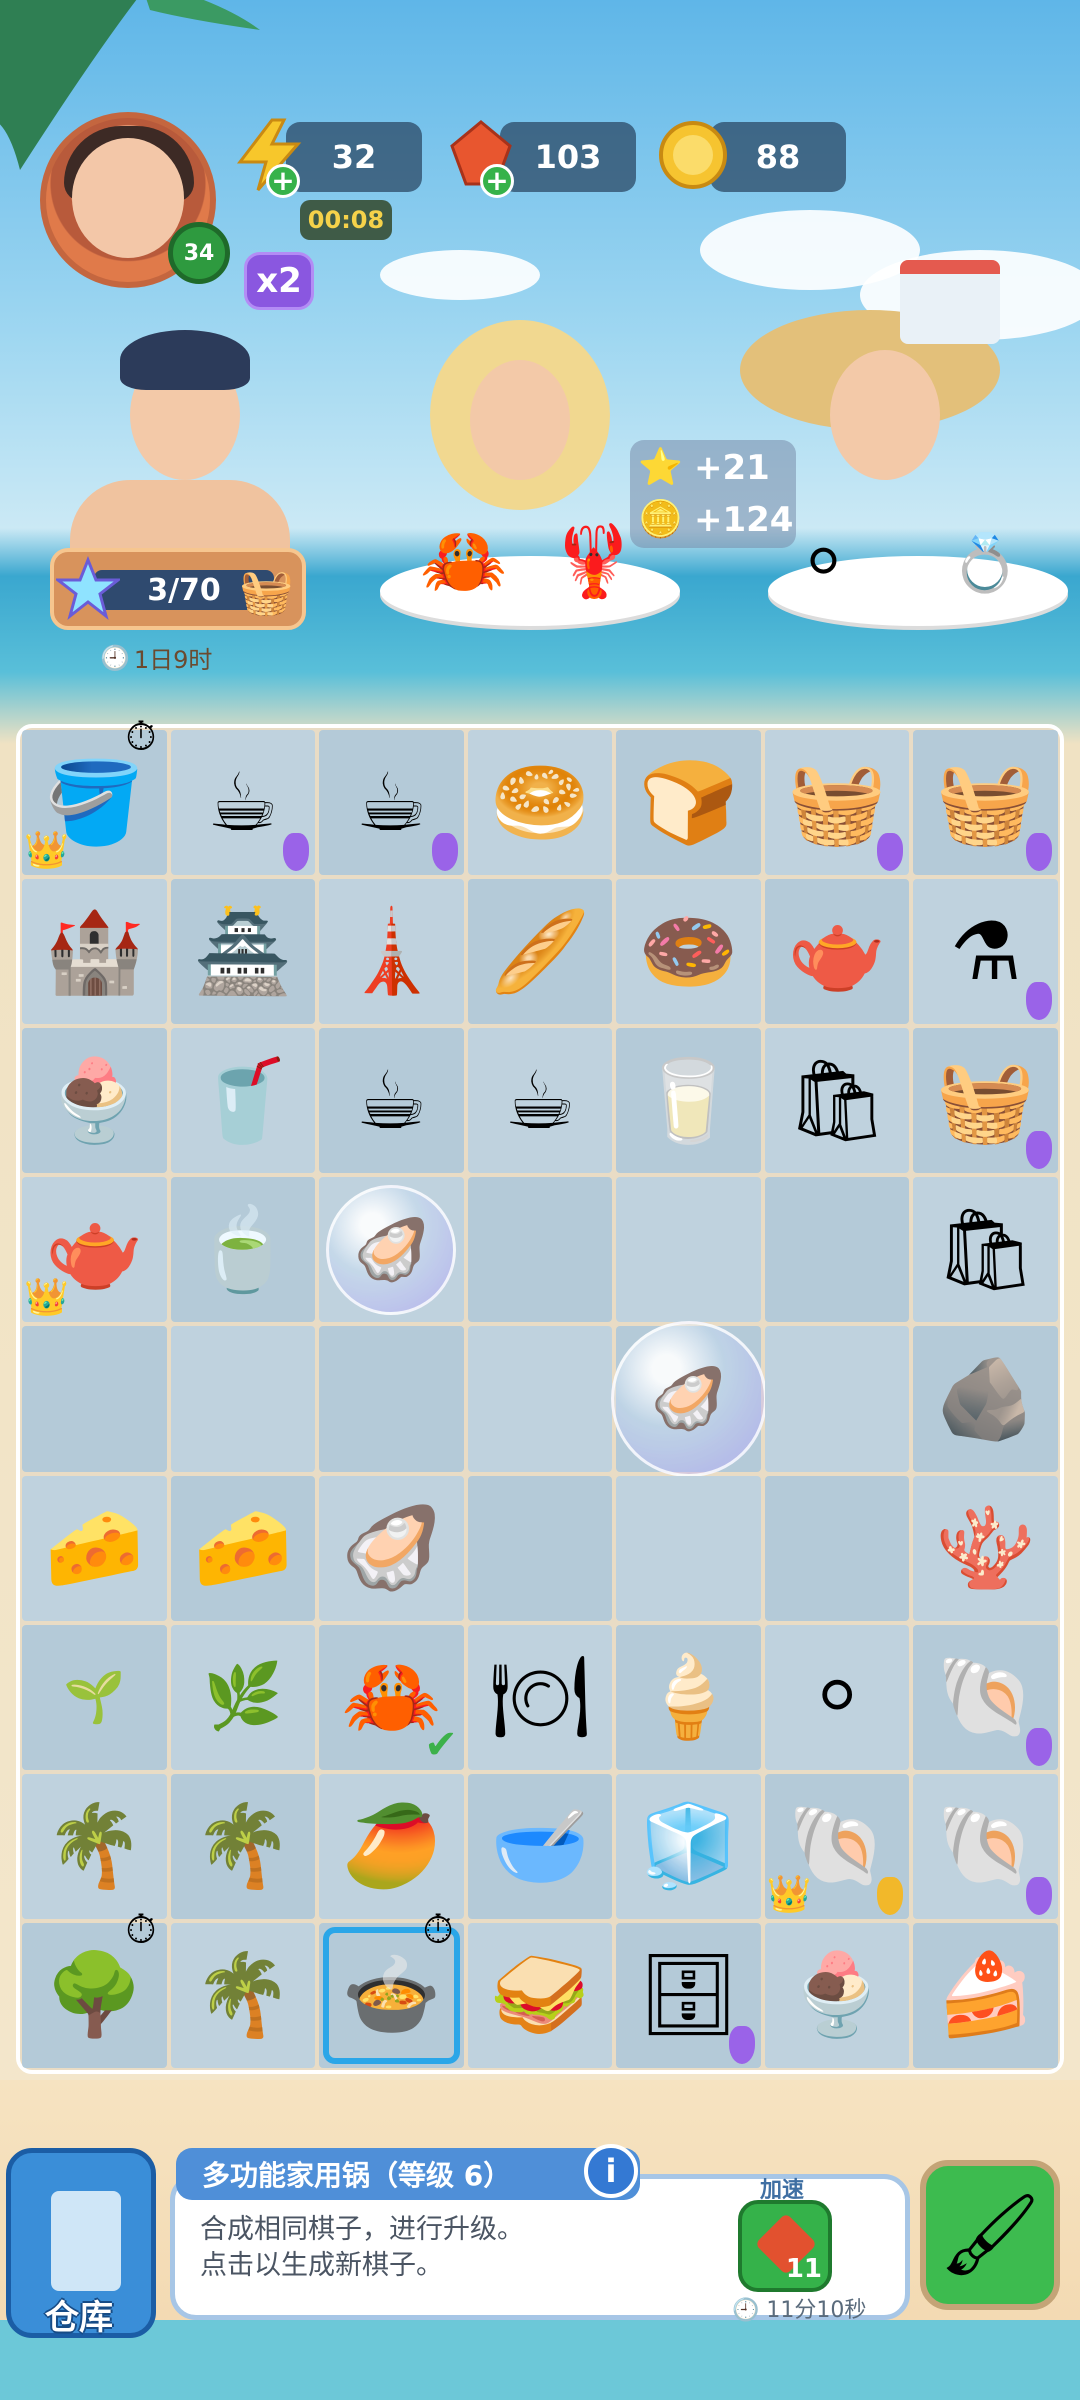  I want to click on ice-cream-item: 🍨, so click(837, 1995).